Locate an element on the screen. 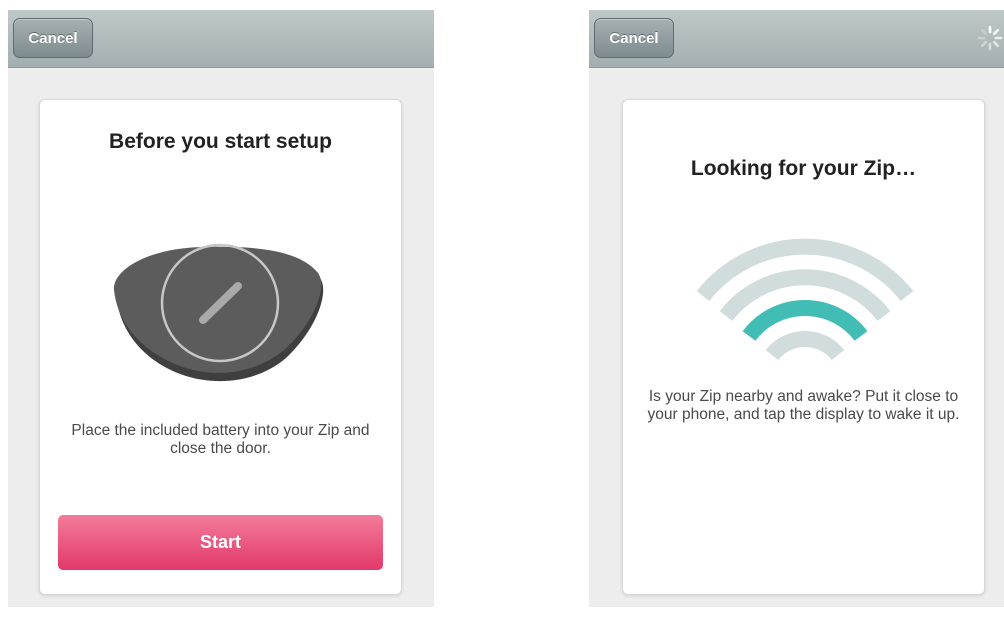 This screenshot has width=1004, height=617. activity-spinner-icon is located at coordinates (990, 38).